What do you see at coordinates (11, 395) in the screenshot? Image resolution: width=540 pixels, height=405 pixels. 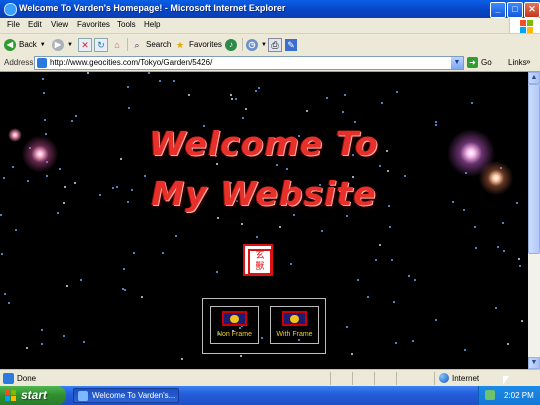 I see `windows-flag-icon` at bounding box center [11, 395].